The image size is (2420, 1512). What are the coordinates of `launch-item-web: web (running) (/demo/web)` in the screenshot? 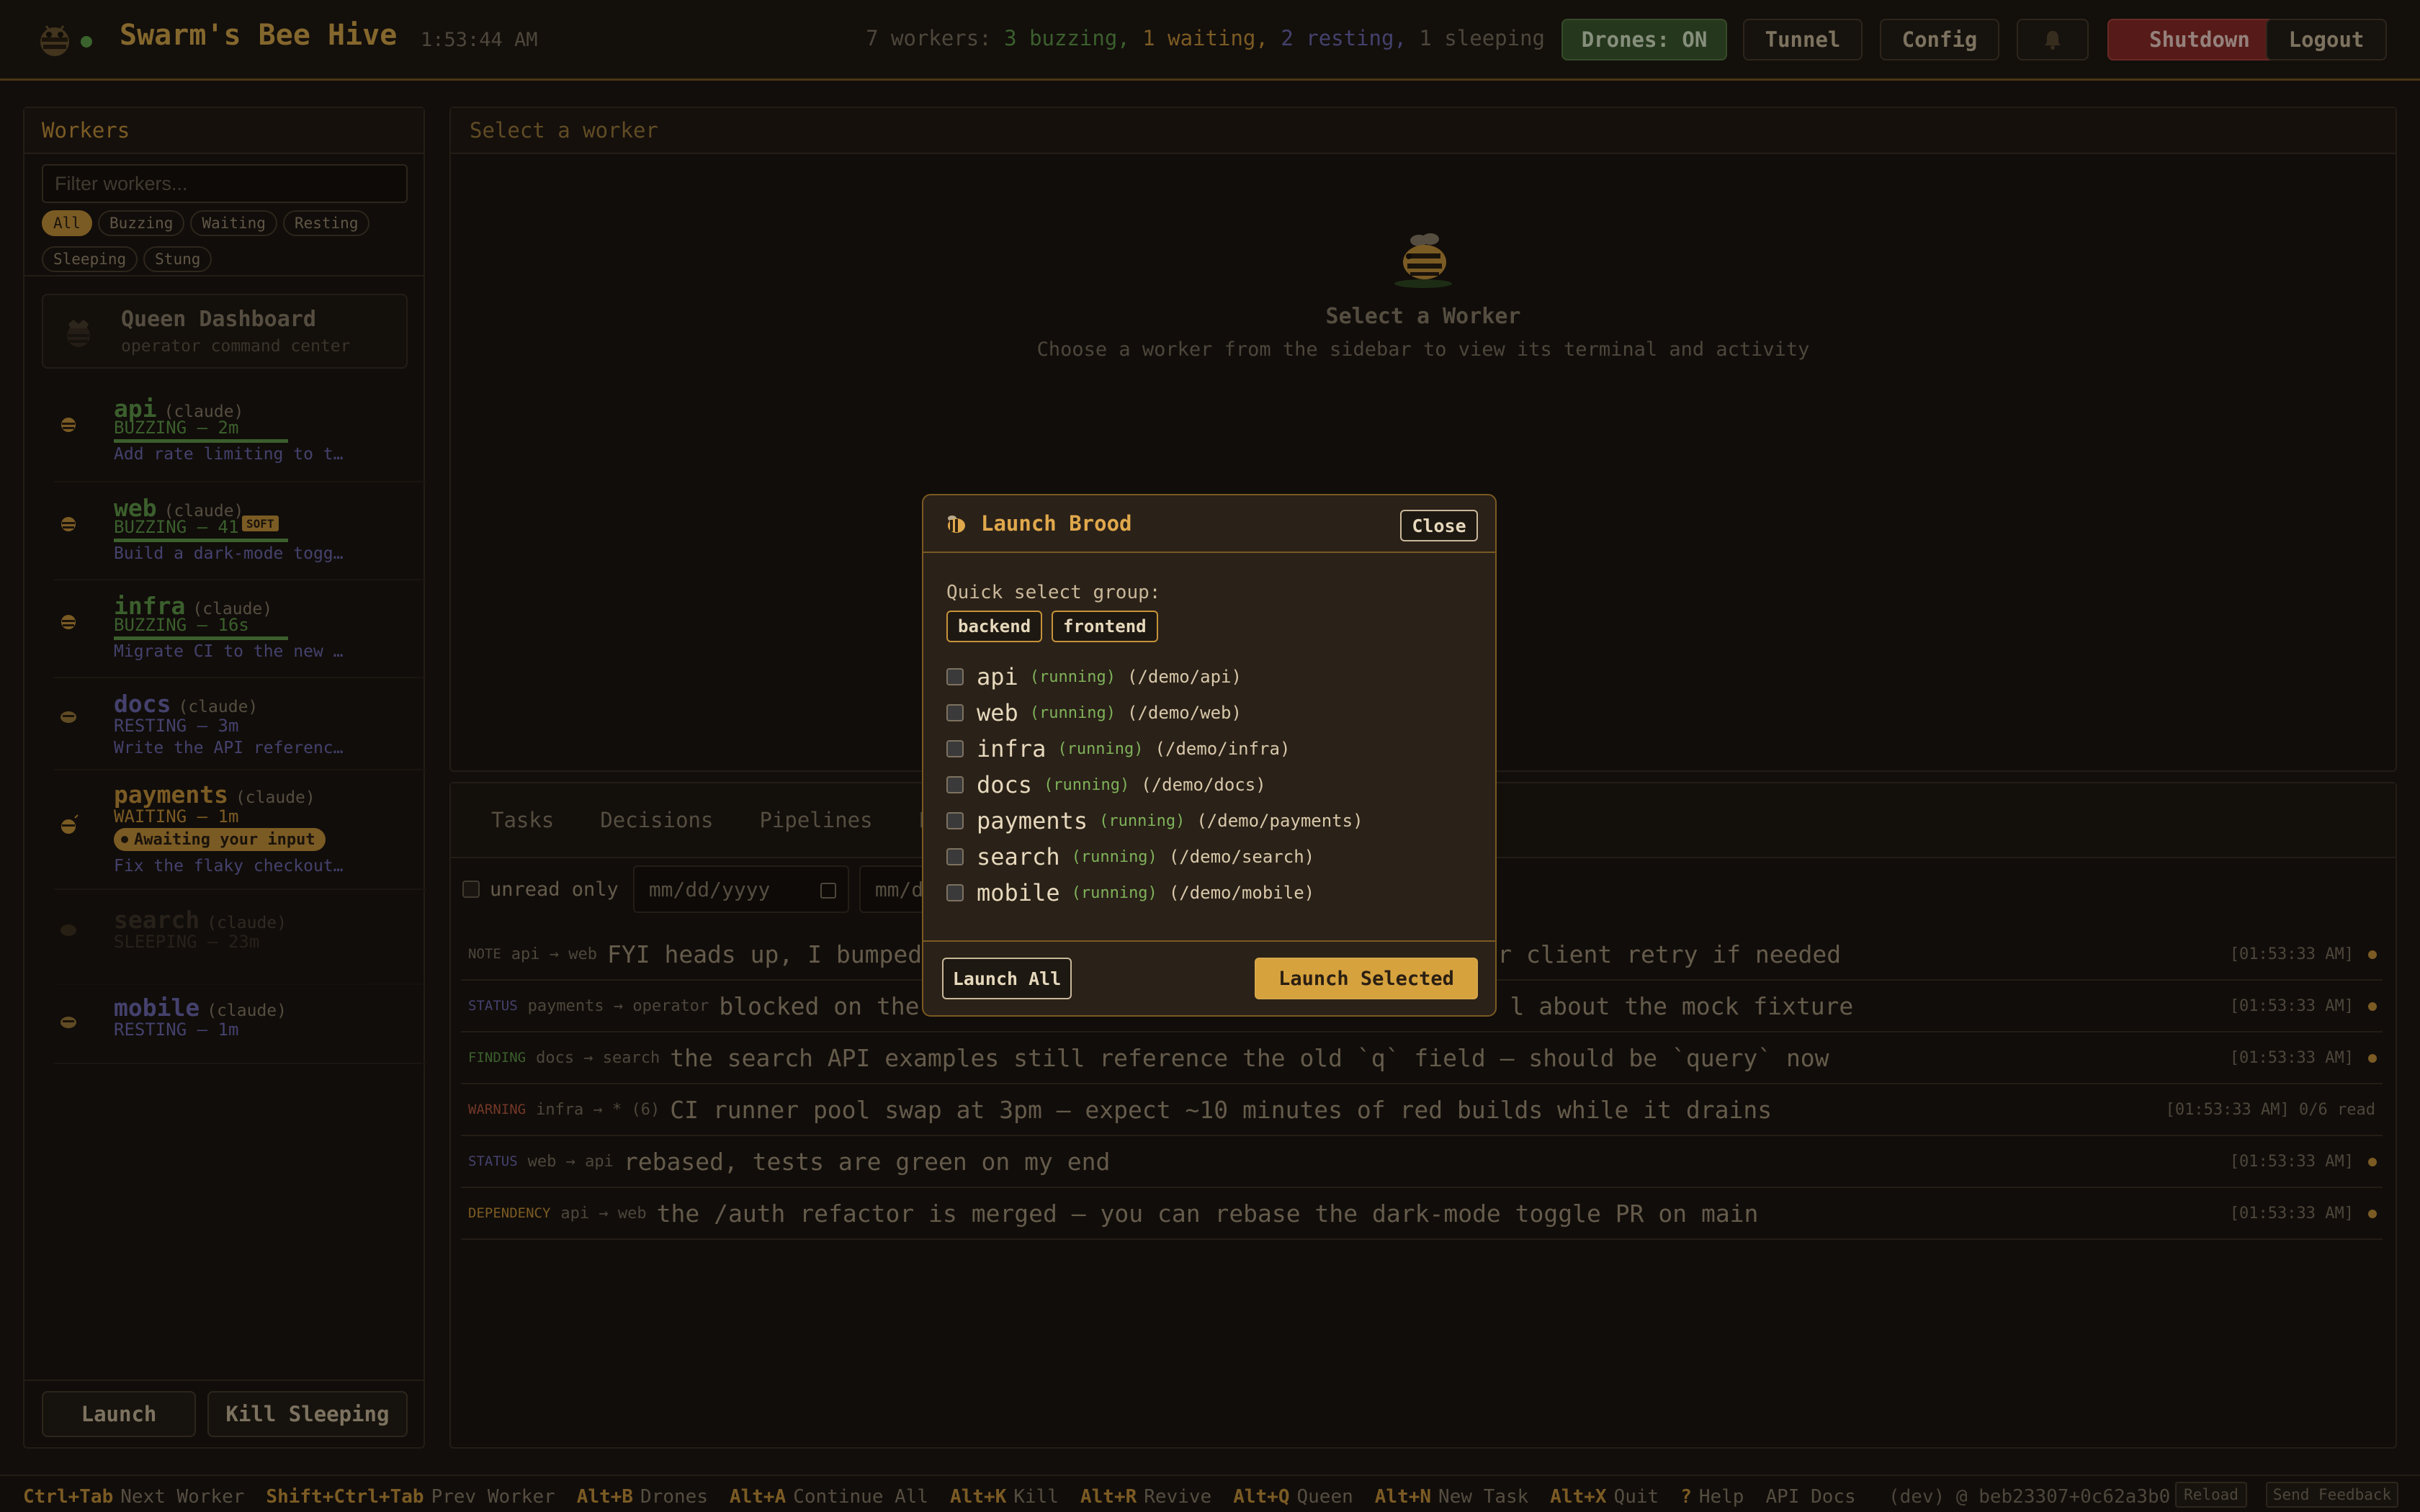 It's located at (1094, 712).